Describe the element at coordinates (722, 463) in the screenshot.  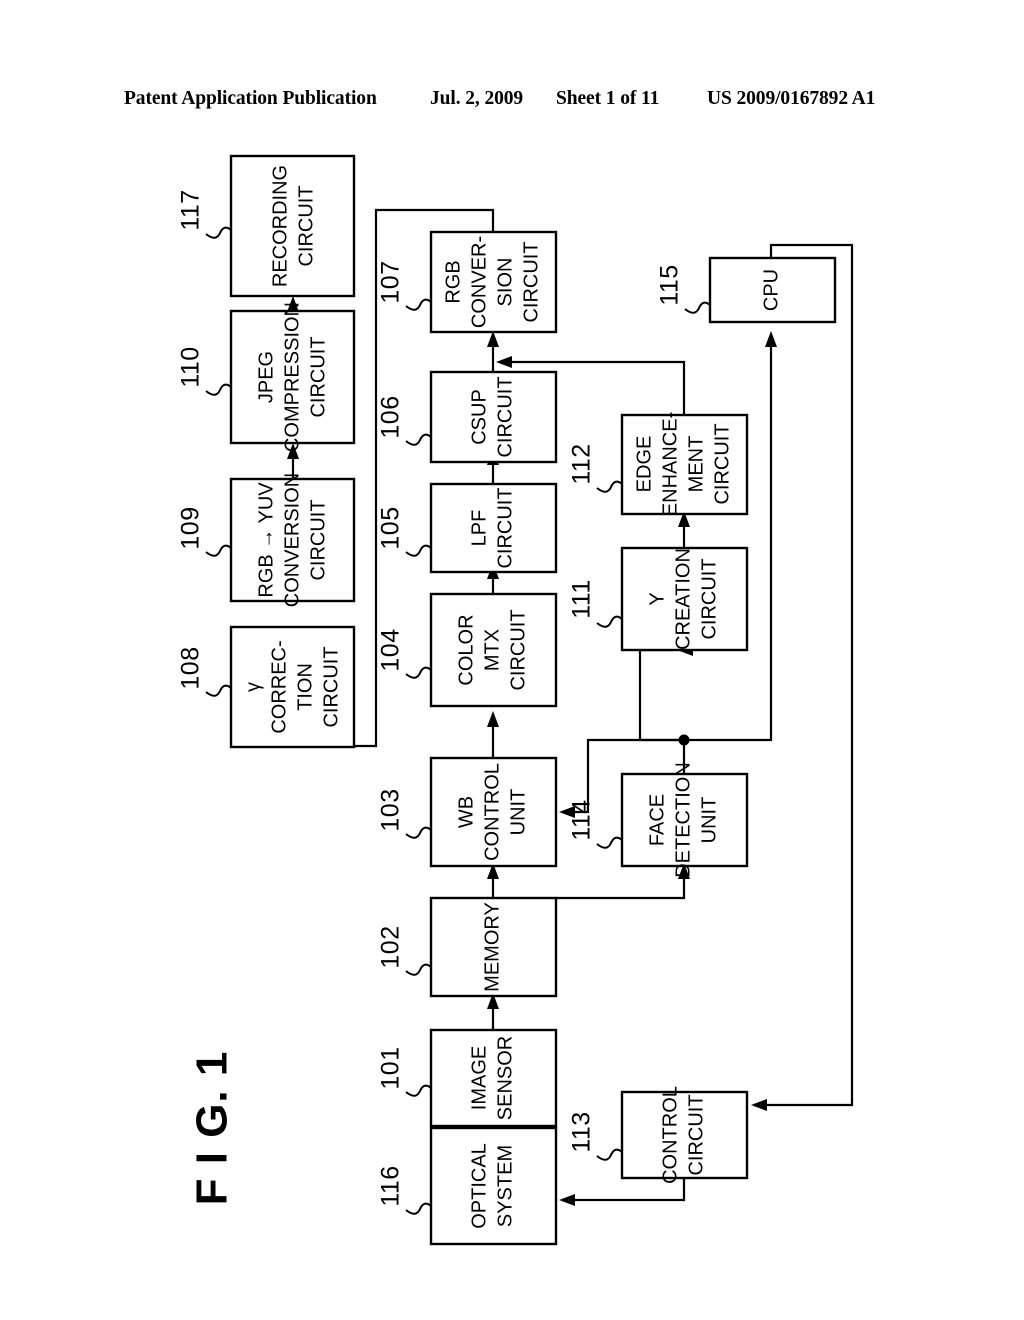
I see `block-112-line-3: CIRCUIT` at that location.